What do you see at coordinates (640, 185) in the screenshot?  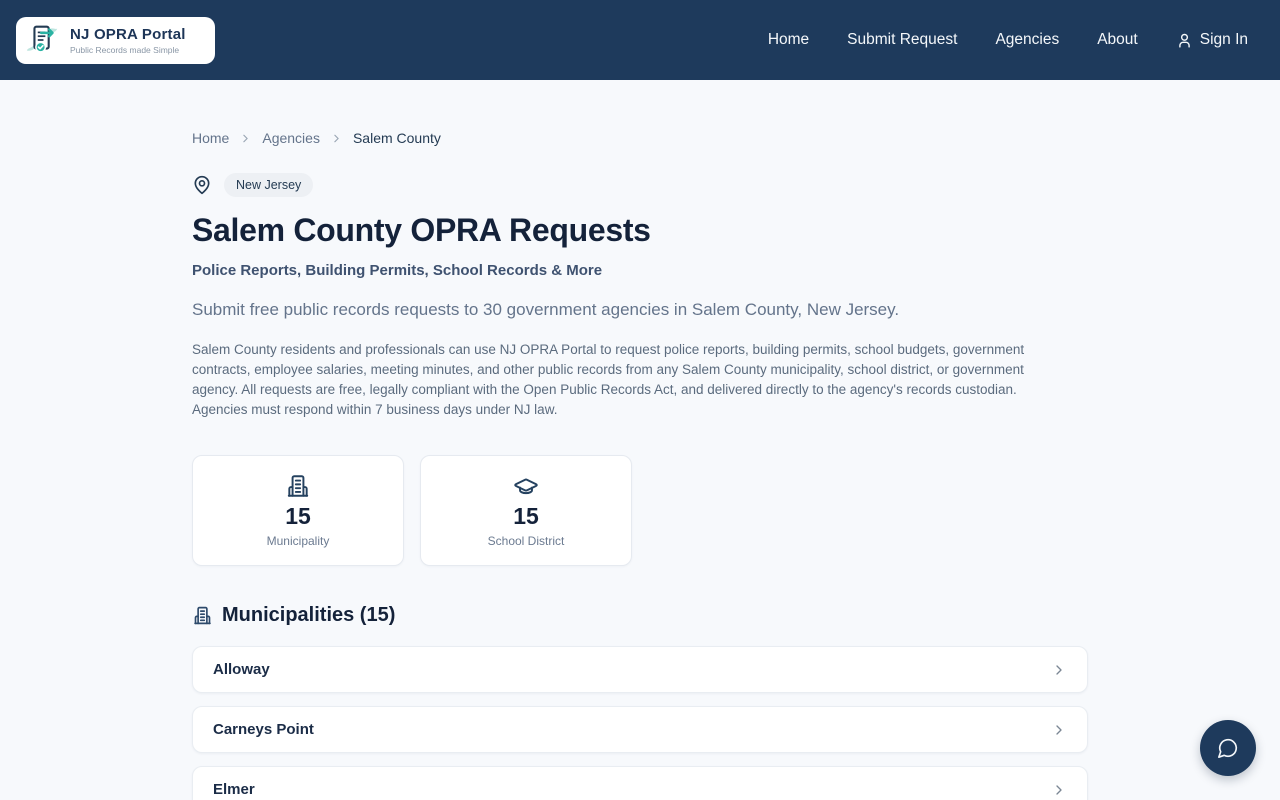 I see `location-row: New Jersey` at bounding box center [640, 185].